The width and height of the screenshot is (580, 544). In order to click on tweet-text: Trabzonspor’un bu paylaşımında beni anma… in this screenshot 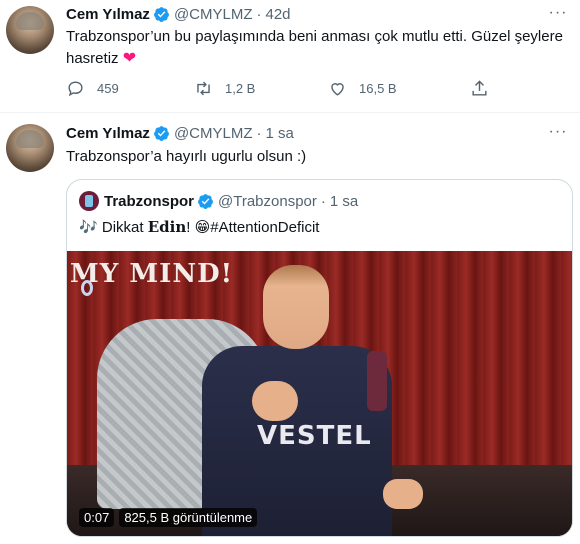, I will do `click(317, 48)`.